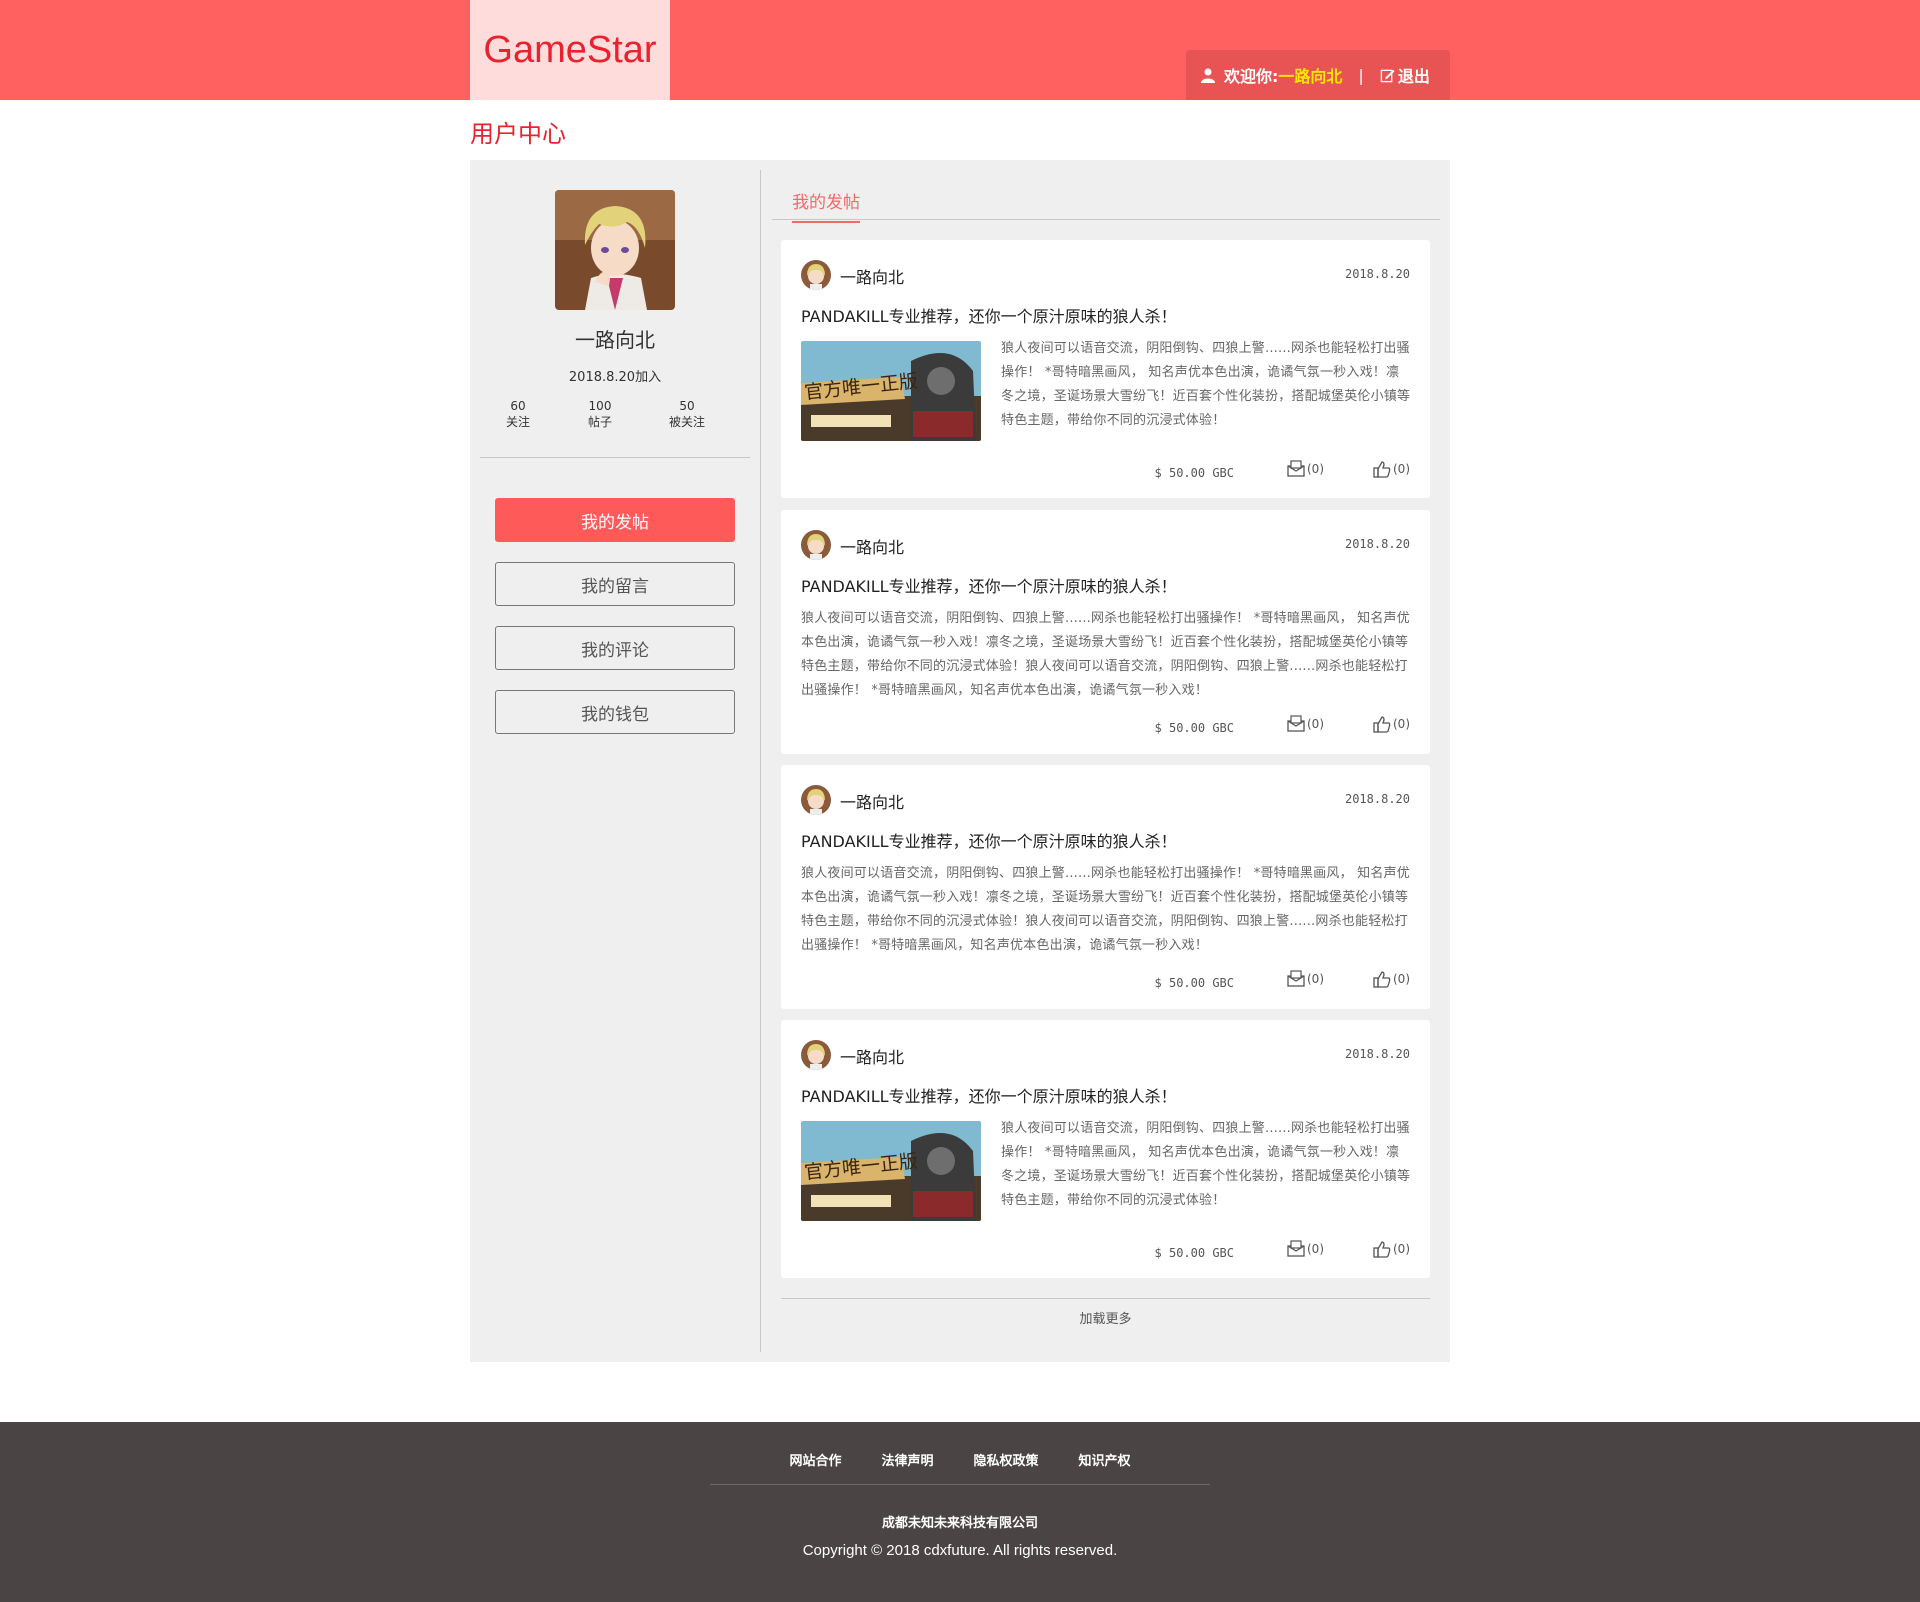 The height and width of the screenshot is (1602, 1920). Describe the element at coordinates (1105, 1459) in the screenshot. I see `footer-link-ip: 知识产权` at that location.